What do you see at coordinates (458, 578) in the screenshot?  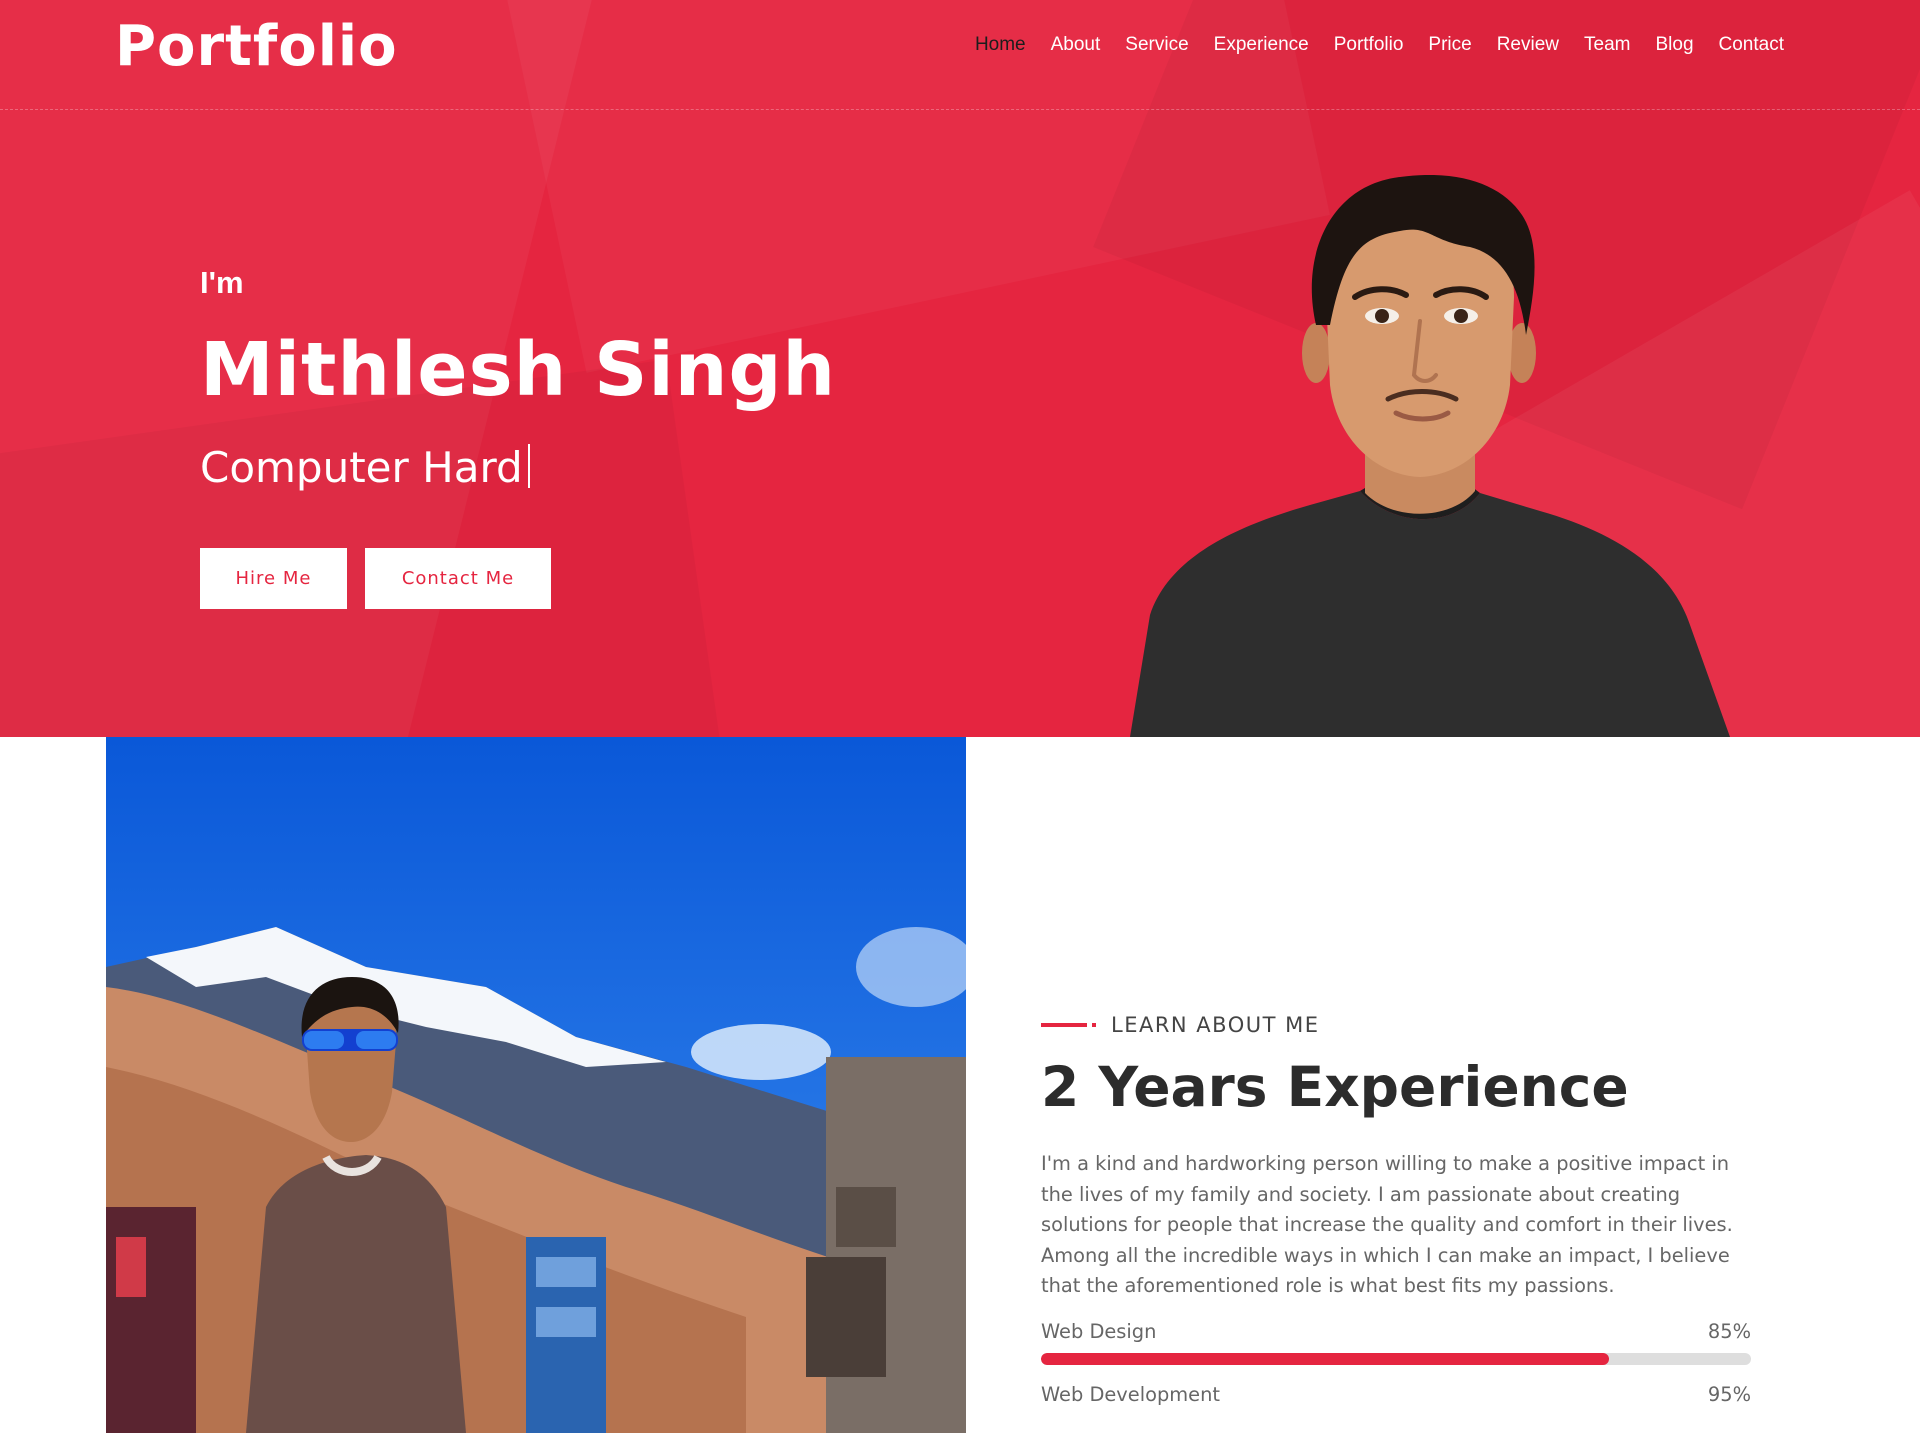 I see `contact-me-button: Contact Me` at bounding box center [458, 578].